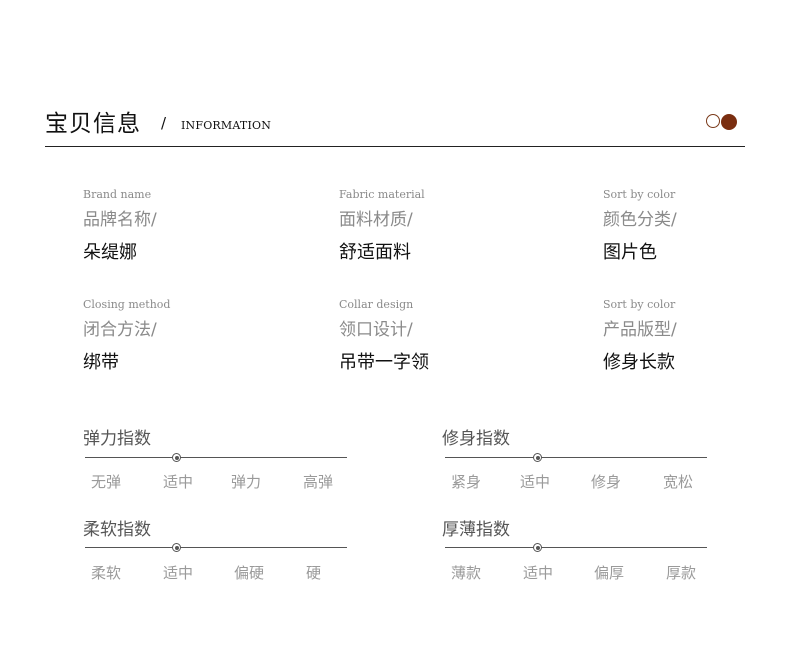  What do you see at coordinates (318, 482) in the screenshot?
I see `index-option: 高弹` at bounding box center [318, 482].